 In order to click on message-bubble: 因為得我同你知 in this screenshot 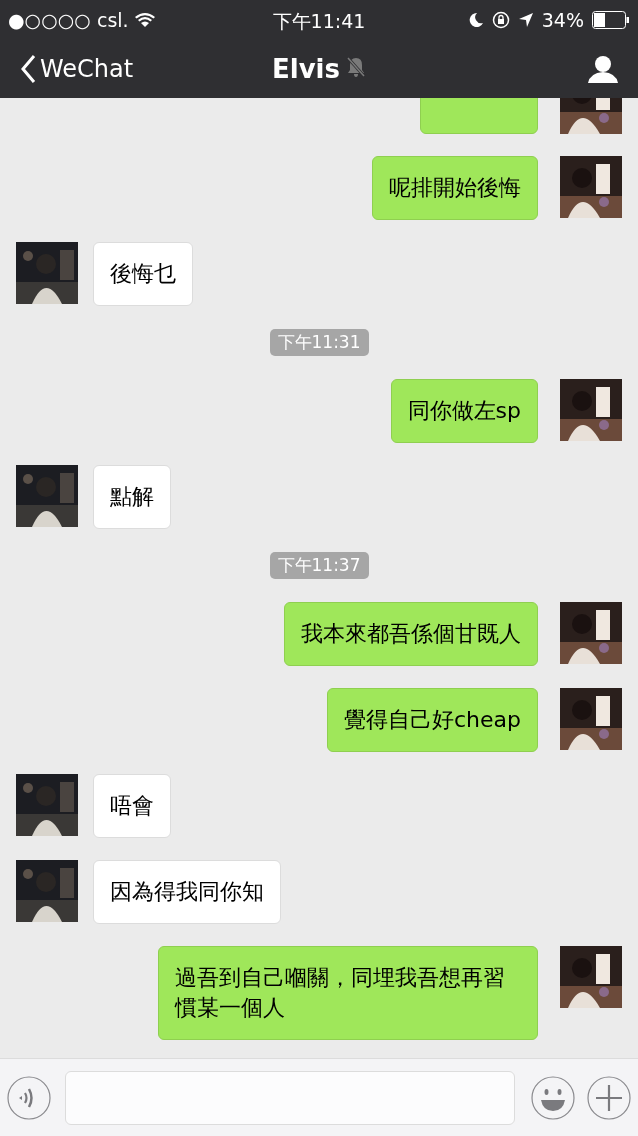, I will do `click(187, 892)`.